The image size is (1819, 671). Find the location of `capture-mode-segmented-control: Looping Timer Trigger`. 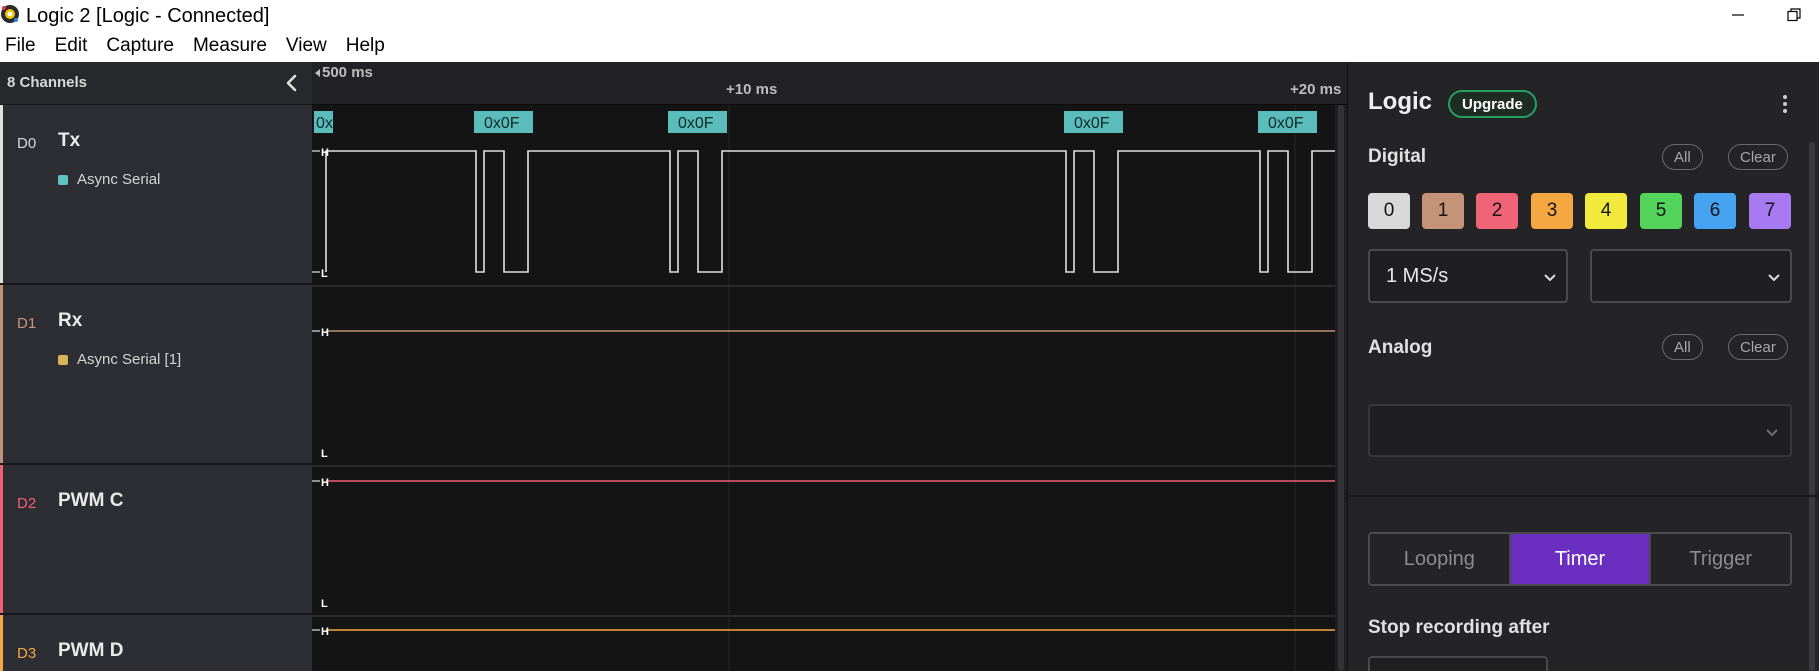

capture-mode-segmented-control: Looping Timer Trigger is located at coordinates (1580, 559).